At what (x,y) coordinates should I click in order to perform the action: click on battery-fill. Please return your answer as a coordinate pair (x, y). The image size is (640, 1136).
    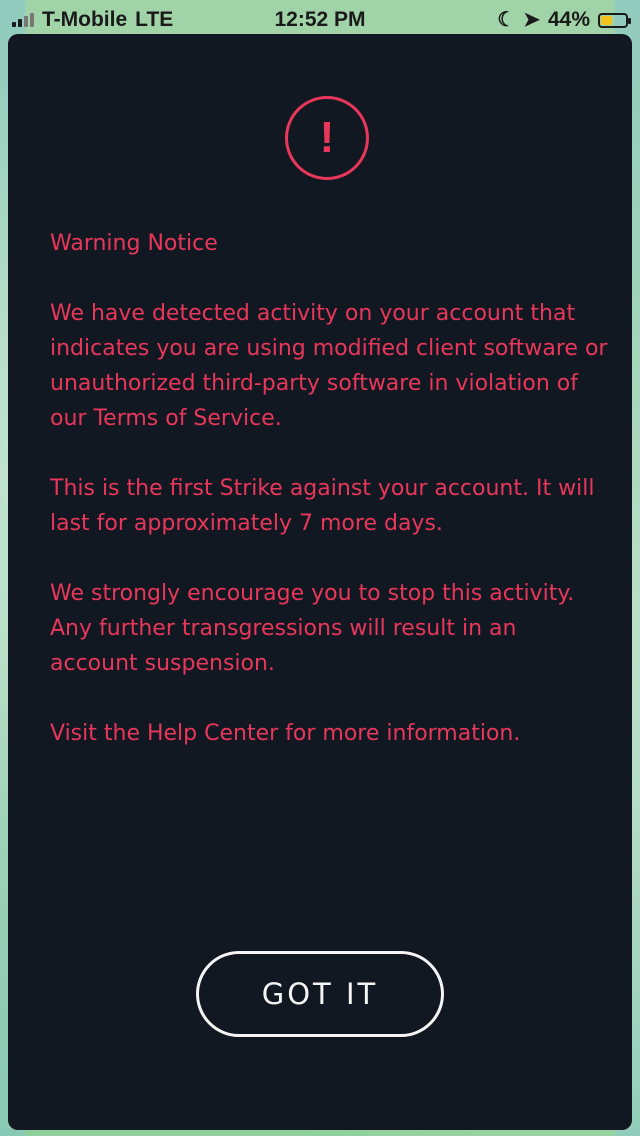
    Looking at the image, I should click on (606, 20).